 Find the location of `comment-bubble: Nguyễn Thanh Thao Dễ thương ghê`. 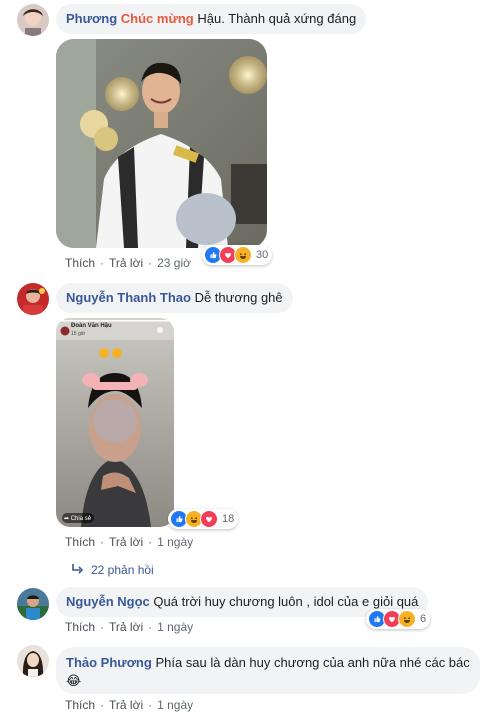

comment-bubble: Nguyễn Thanh Thao Dễ thương ghê is located at coordinates (174, 298).